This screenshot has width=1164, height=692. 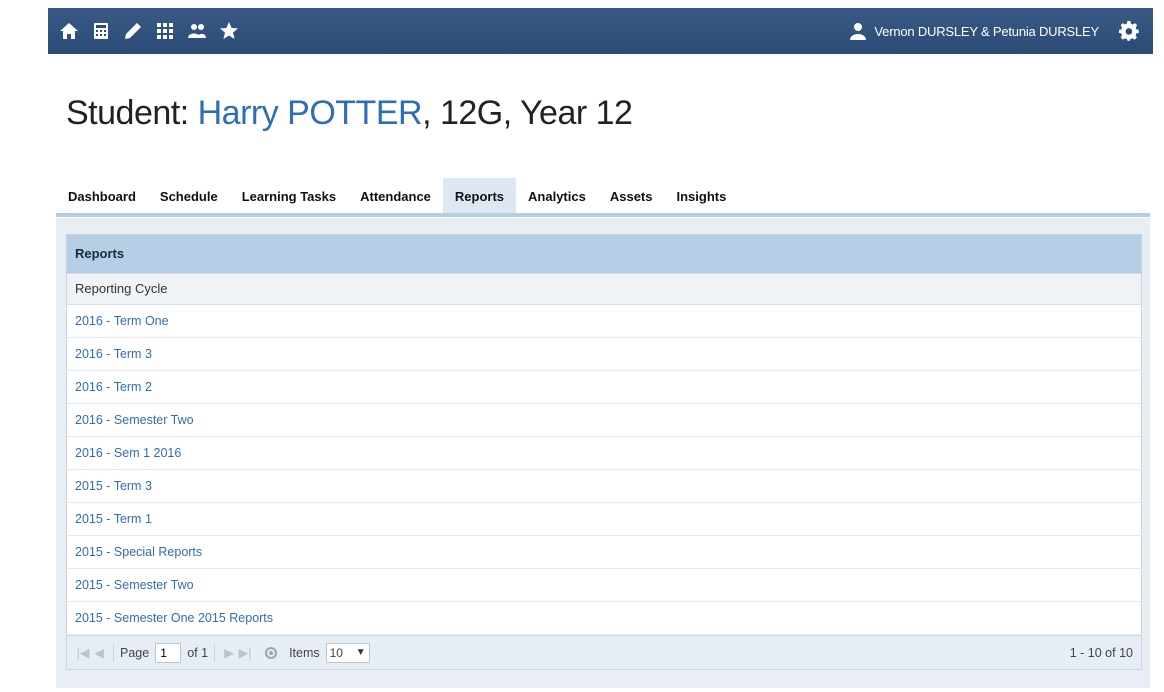 I want to click on calculator-icon, so click(x=101, y=31).